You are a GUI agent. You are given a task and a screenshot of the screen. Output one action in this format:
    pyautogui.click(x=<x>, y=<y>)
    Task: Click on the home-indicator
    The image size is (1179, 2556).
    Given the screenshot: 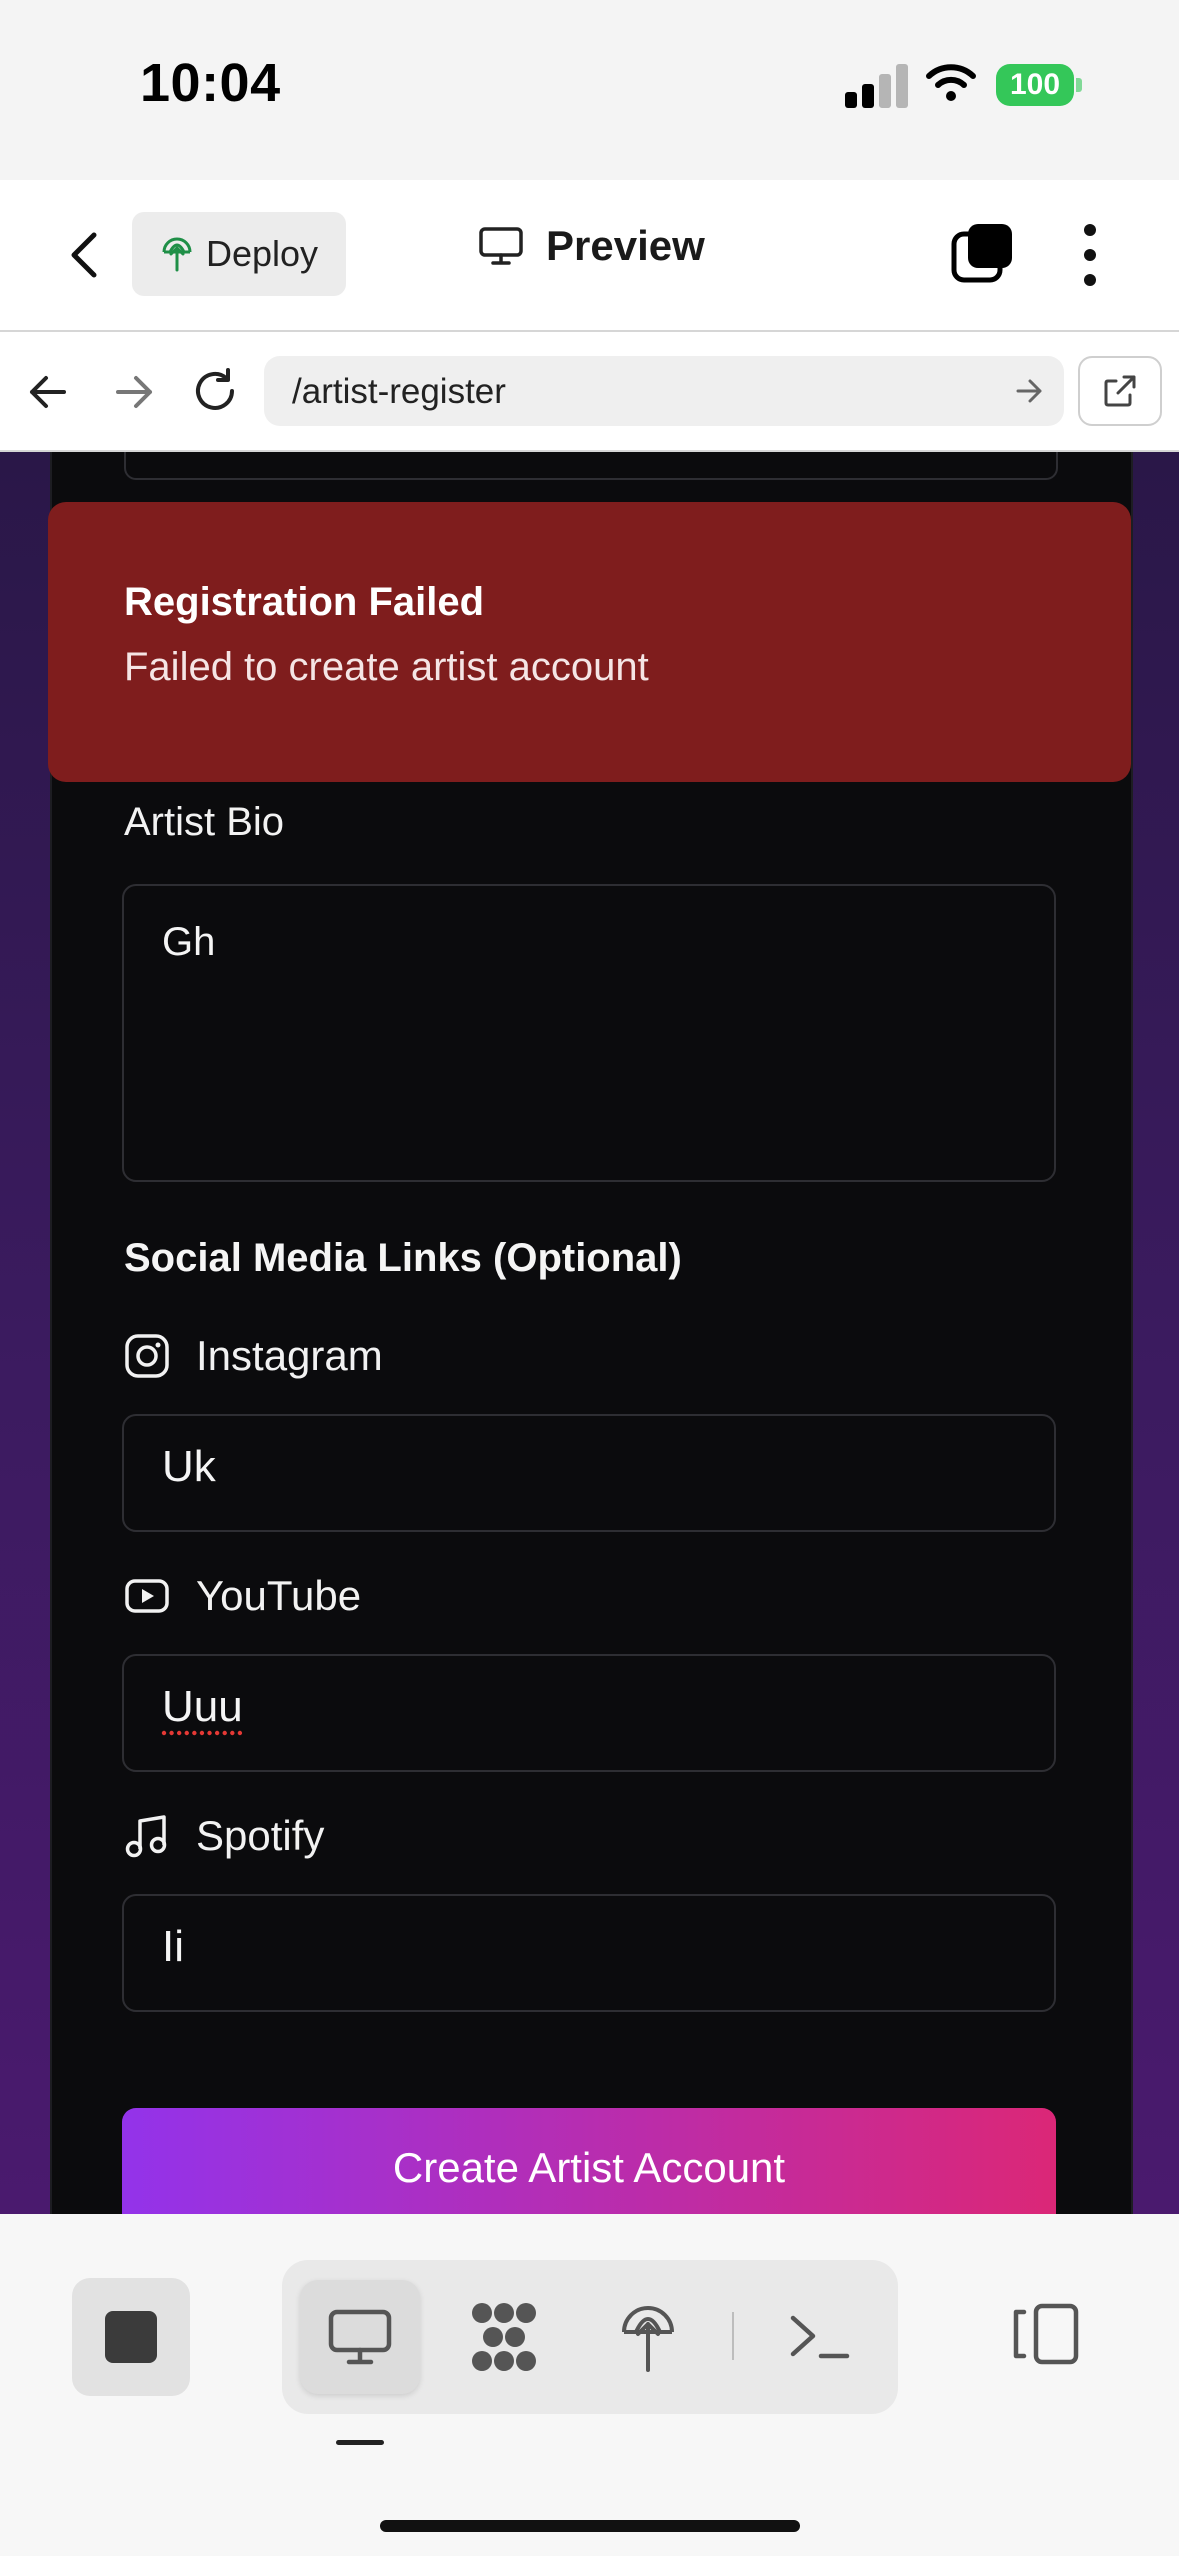 What is the action you would take?
    pyautogui.click(x=590, y=2526)
    